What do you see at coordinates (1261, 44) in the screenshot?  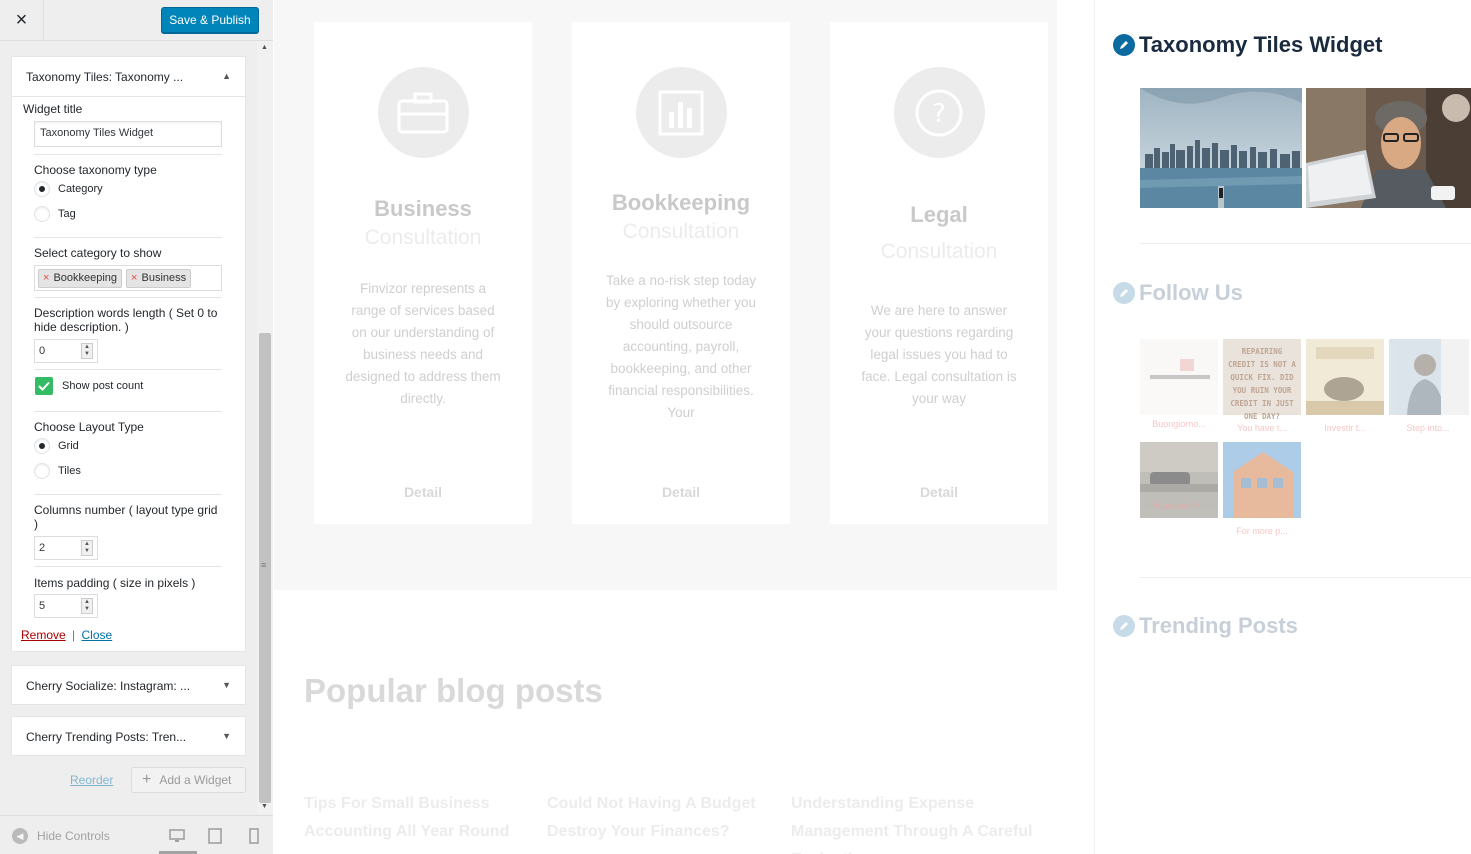 I see `widget-title-text: Taxonomy Tiles Widget` at bounding box center [1261, 44].